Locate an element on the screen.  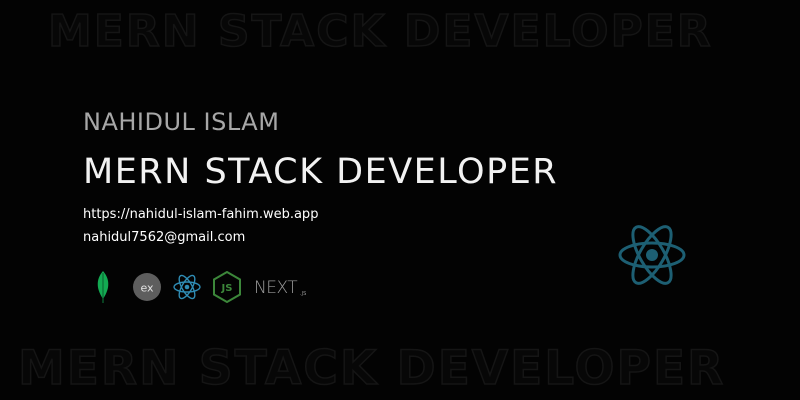
tech-stack-icons: ex JS NEXT .JS is located at coordinates (212, 287).